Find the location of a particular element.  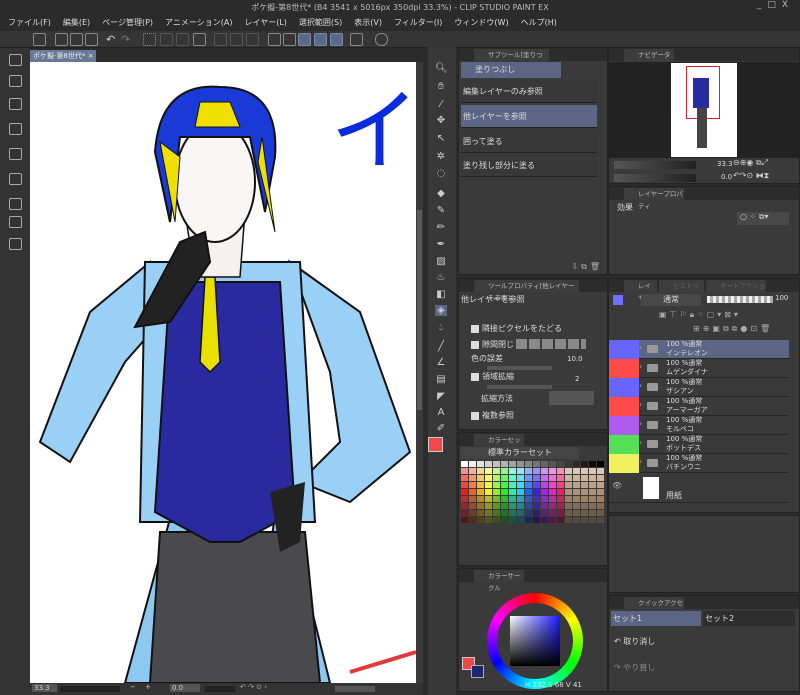

quick-access-tab: クイックアクセス is located at coordinates (654, 608).